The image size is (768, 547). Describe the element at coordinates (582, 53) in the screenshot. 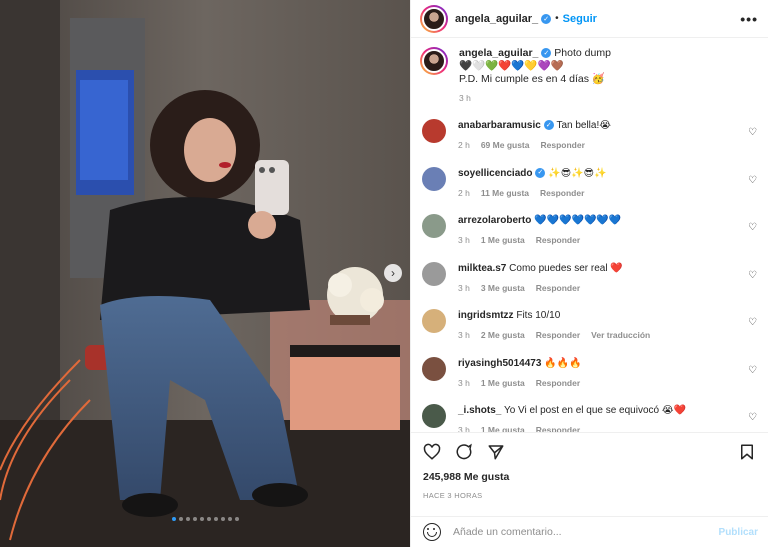

I see `caption-line1: Photo dump` at that location.